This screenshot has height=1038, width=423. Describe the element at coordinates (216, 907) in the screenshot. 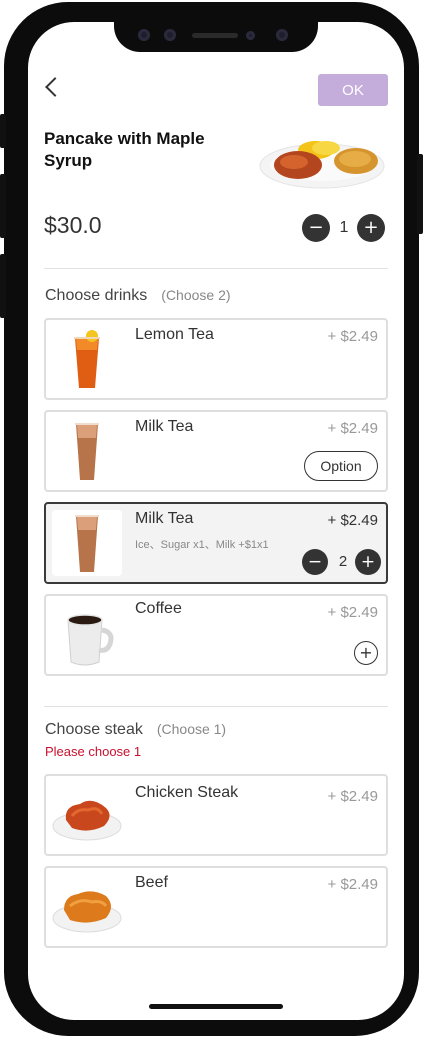

I see `steak-card-beef: Beef + $2.49` at that location.